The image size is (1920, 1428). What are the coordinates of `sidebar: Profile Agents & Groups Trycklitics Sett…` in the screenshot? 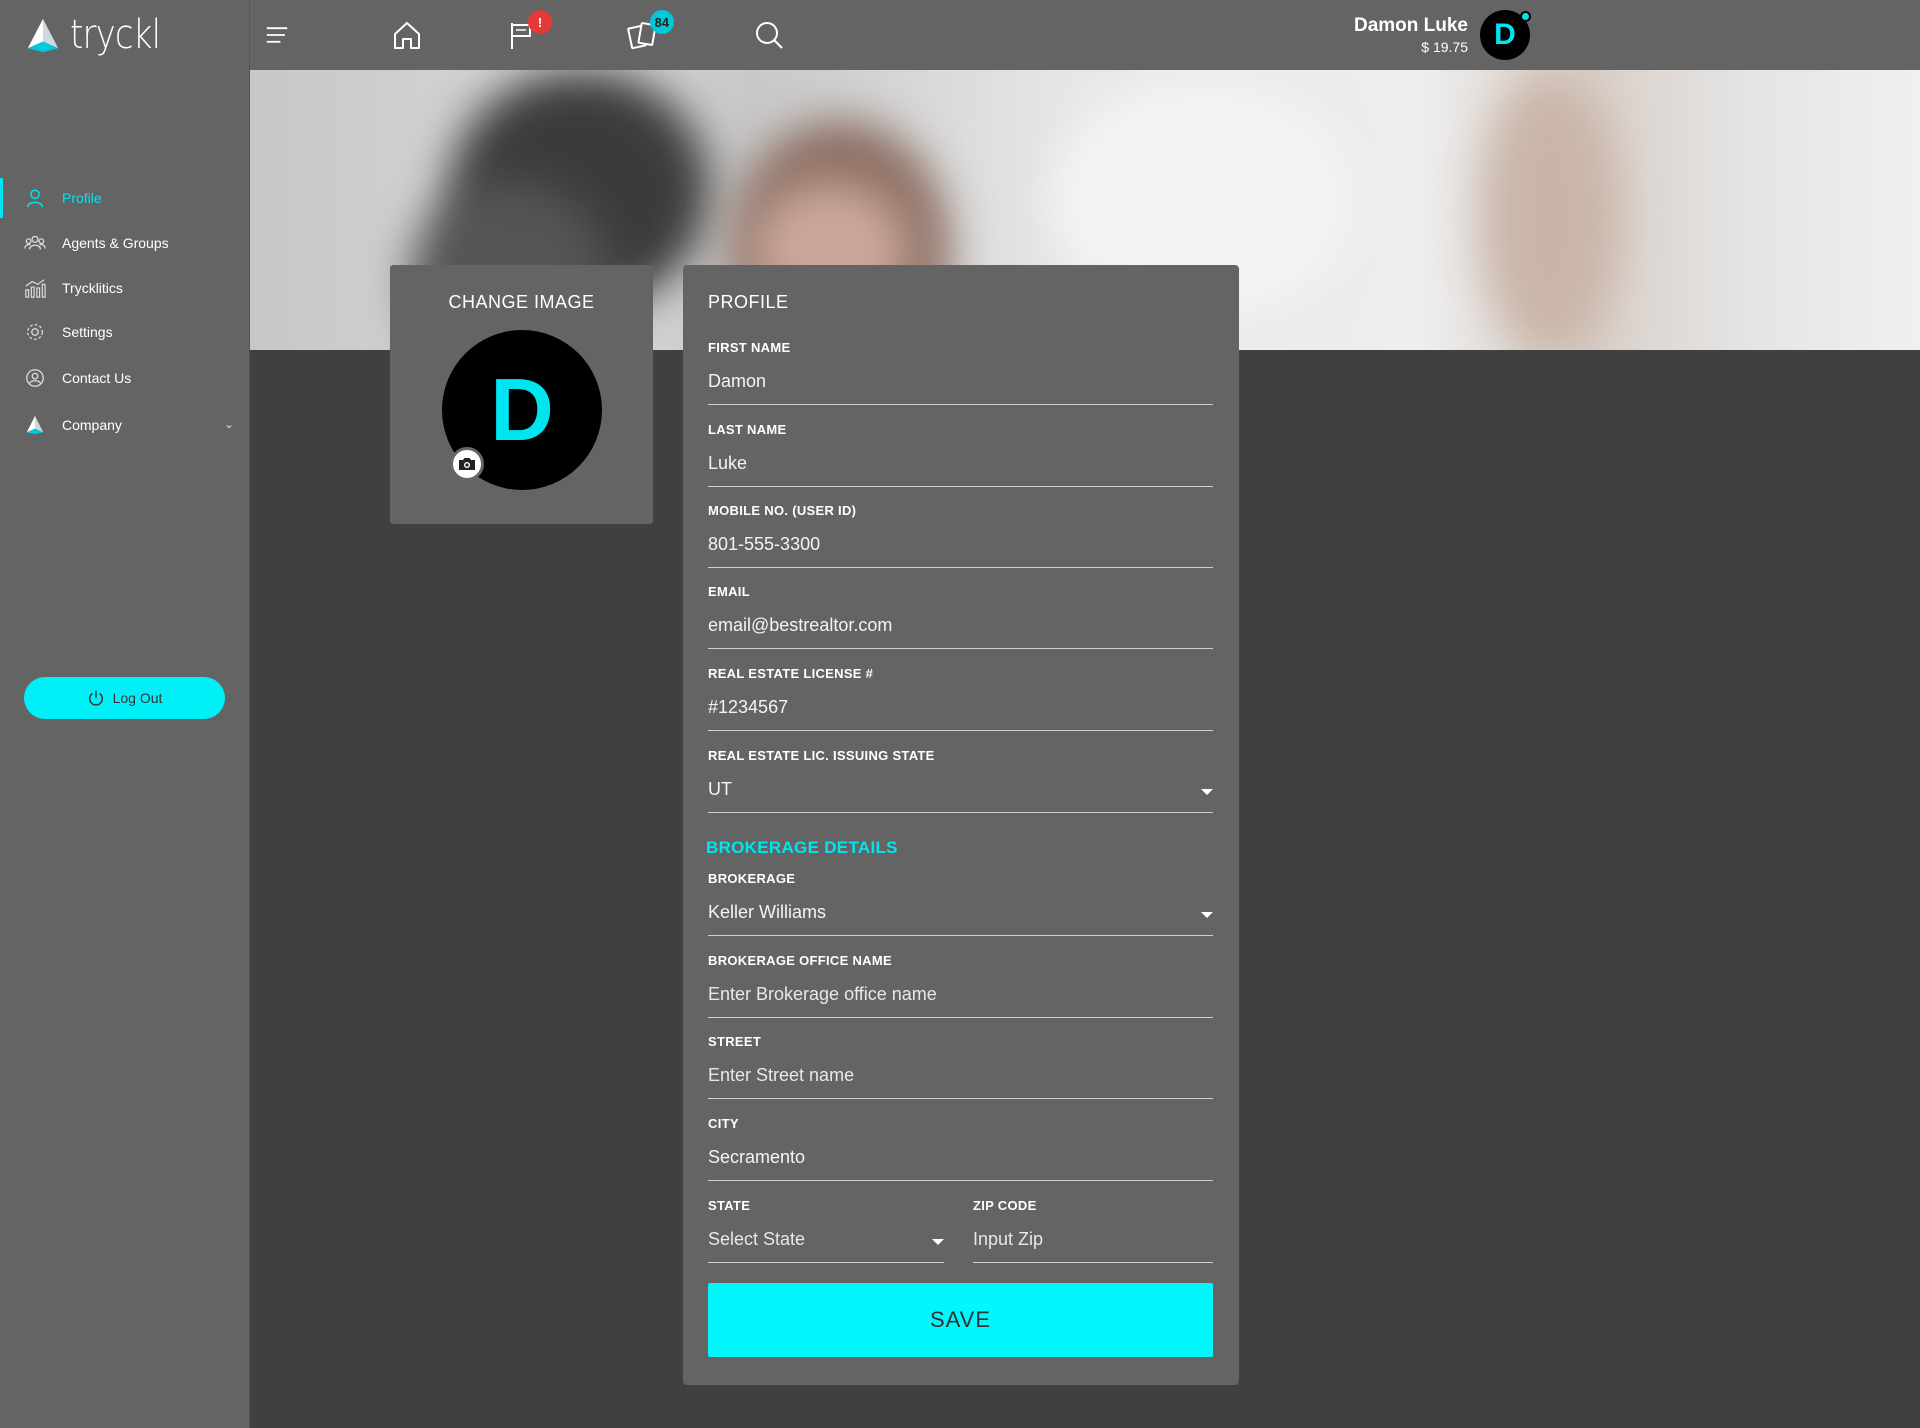 It's located at (125, 749).